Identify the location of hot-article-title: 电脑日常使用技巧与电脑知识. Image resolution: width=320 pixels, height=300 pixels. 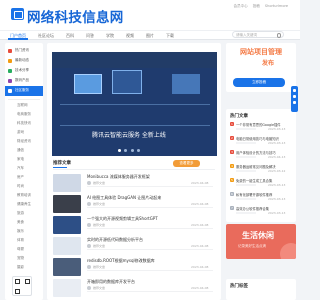
(265, 138).